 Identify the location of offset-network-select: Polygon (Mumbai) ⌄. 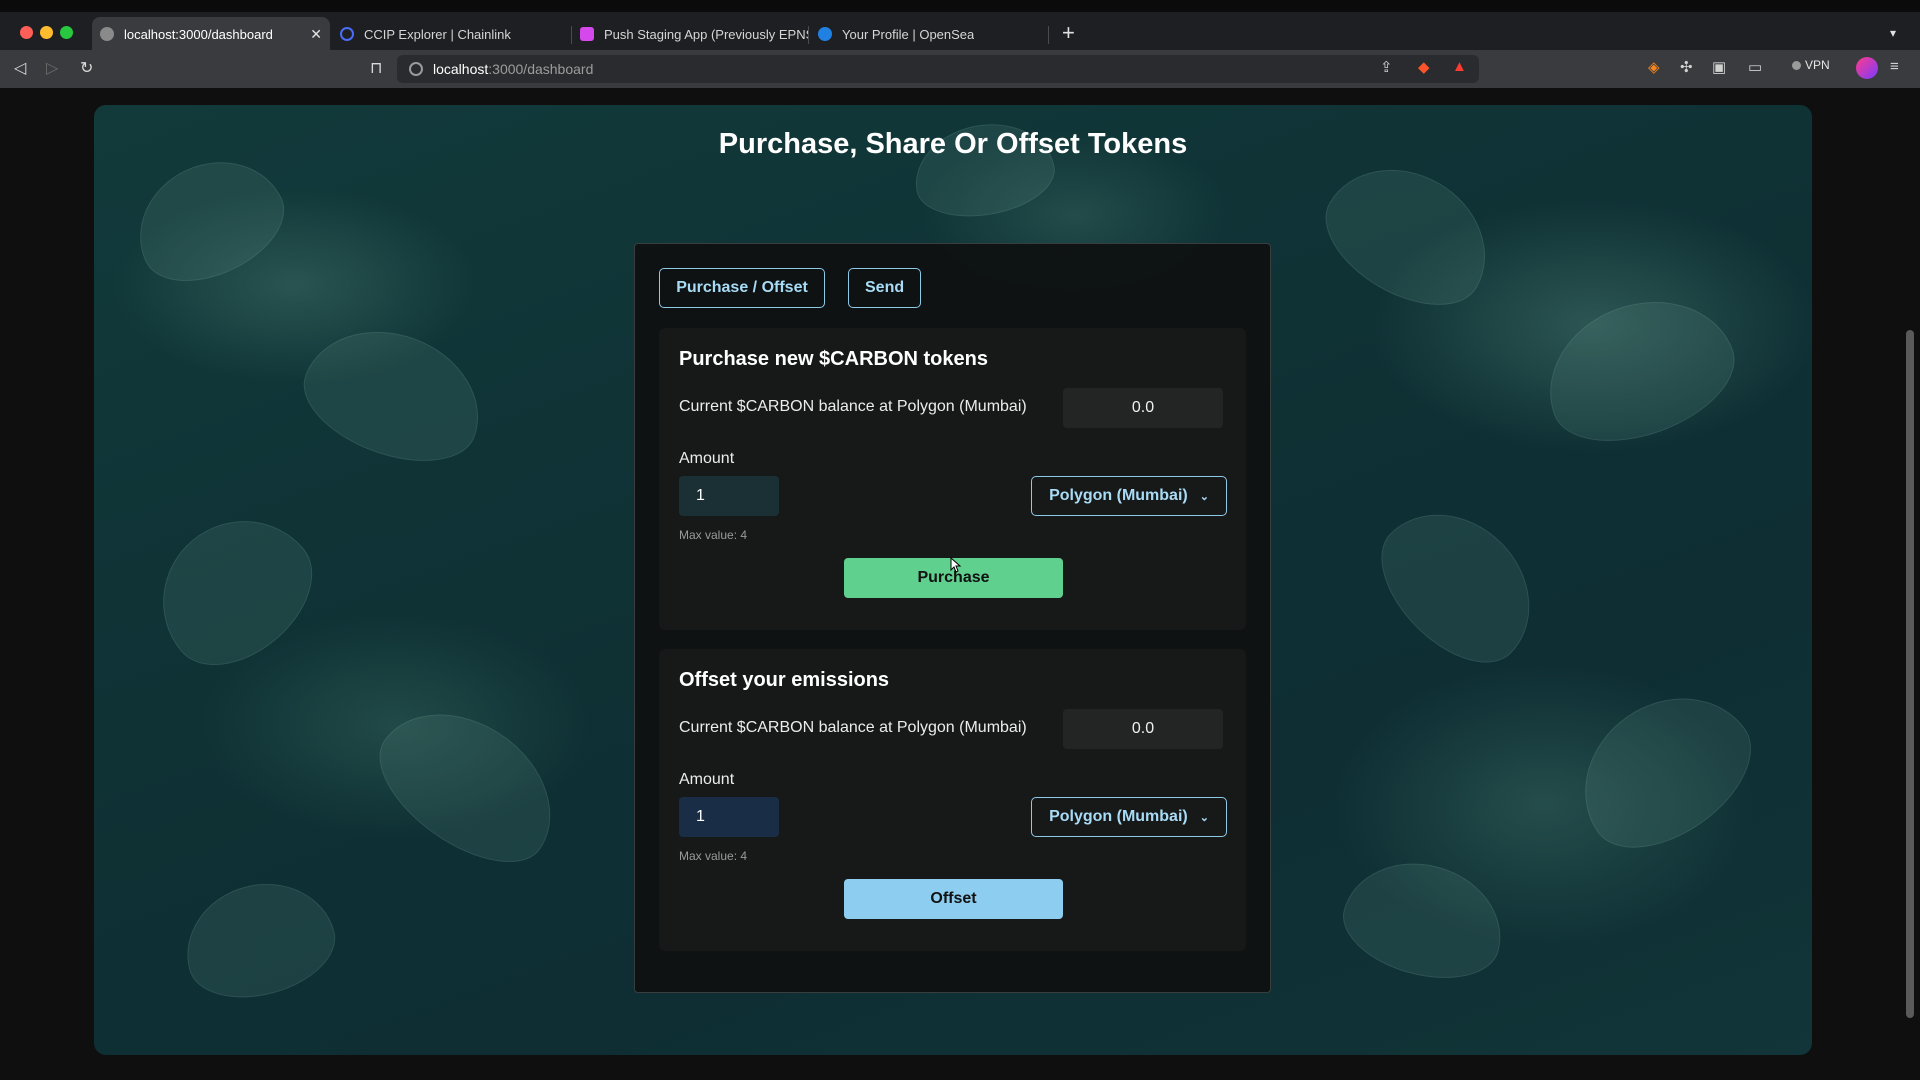
(1129, 817).